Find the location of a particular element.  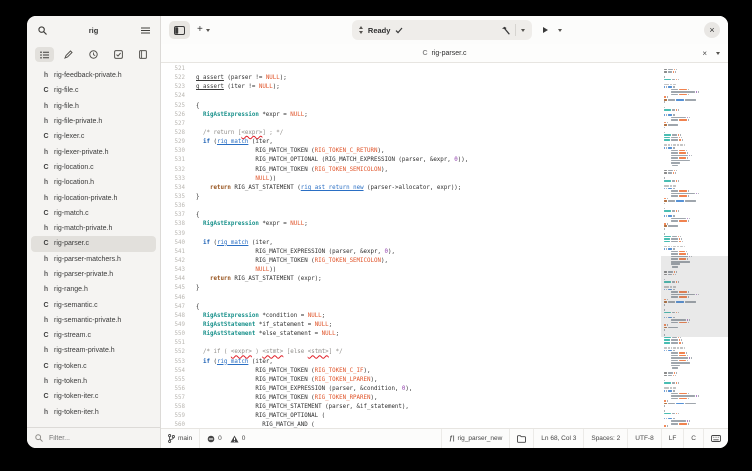

file-item: Crig-match.c is located at coordinates (93, 213).